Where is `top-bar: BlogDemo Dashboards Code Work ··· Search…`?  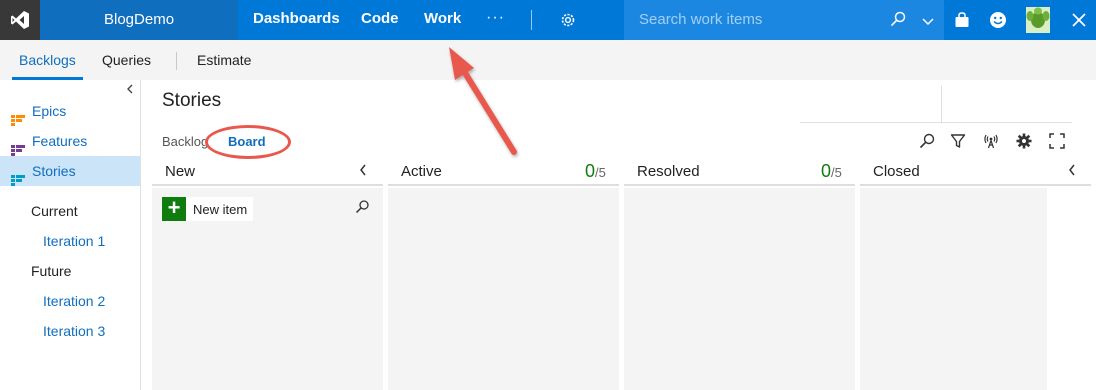
top-bar: BlogDemo Dashboards Code Work ··· Search… is located at coordinates (548, 20).